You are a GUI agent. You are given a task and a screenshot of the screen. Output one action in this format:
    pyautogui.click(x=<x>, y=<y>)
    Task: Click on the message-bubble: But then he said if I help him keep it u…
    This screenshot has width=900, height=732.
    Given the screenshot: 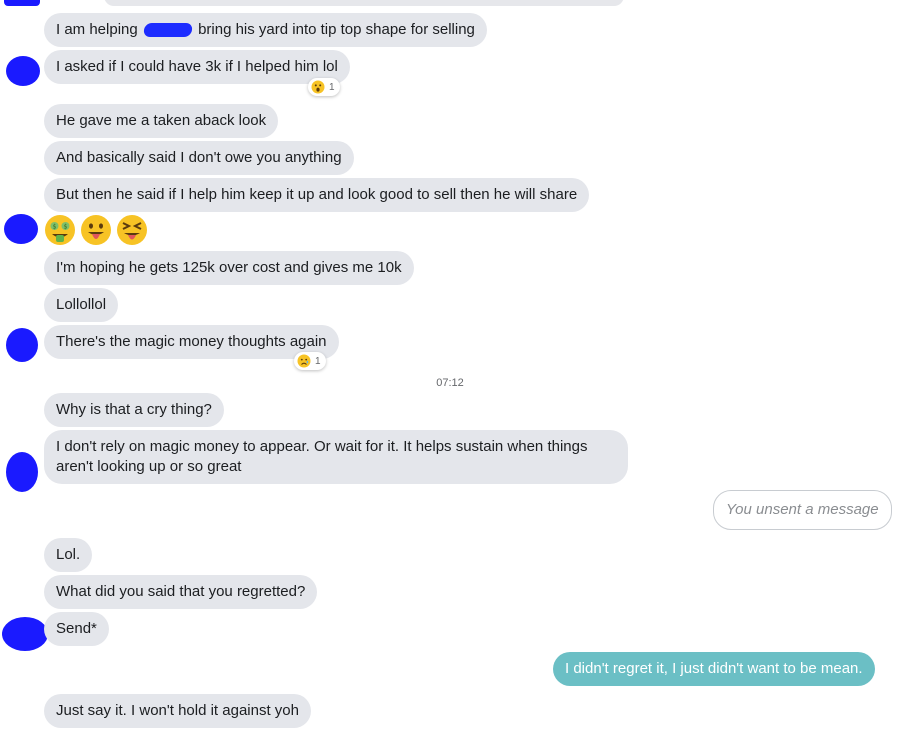 What is the action you would take?
    pyautogui.click(x=317, y=195)
    